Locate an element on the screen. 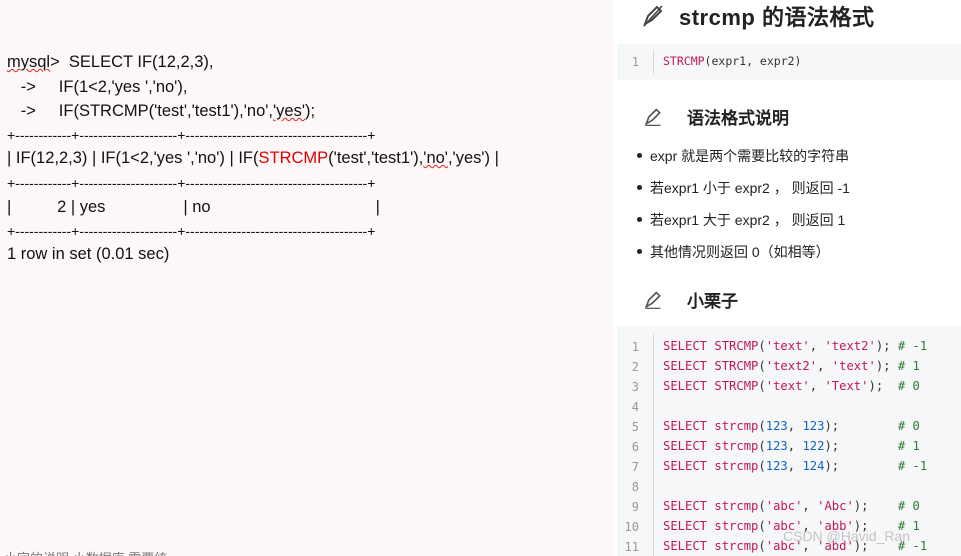 This screenshot has height=556, width=961. line-number: 9 is located at coordinates (635, 507).